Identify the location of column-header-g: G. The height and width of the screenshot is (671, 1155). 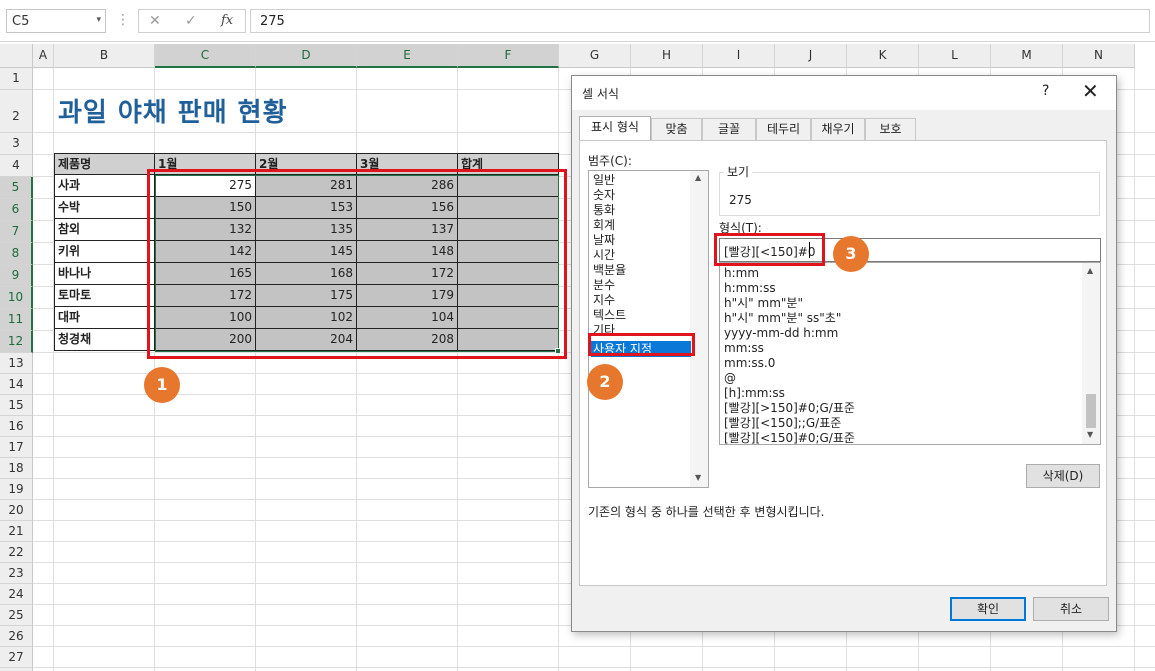
(595, 56).